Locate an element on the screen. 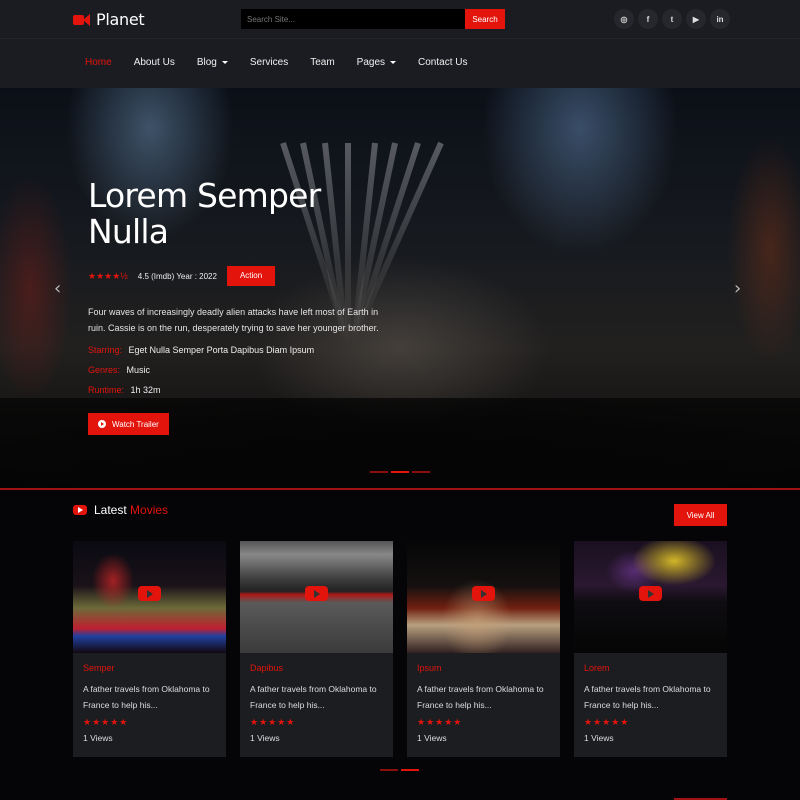 The width and height of the screenshot is (800, 800). nav-team: Team is located at coordinates (322, 62).